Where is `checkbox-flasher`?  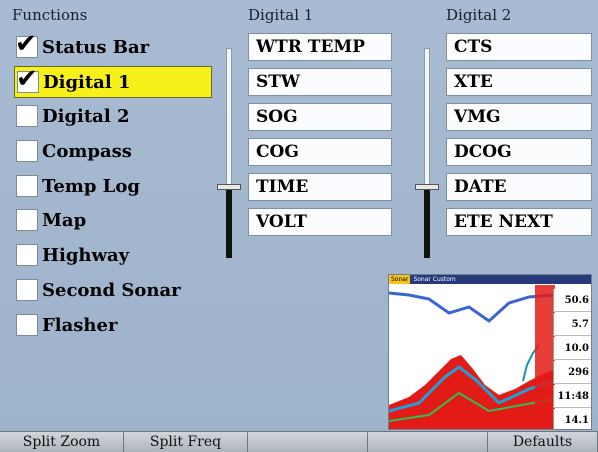 checkbox-flasher is located at coordinates (27, 325).